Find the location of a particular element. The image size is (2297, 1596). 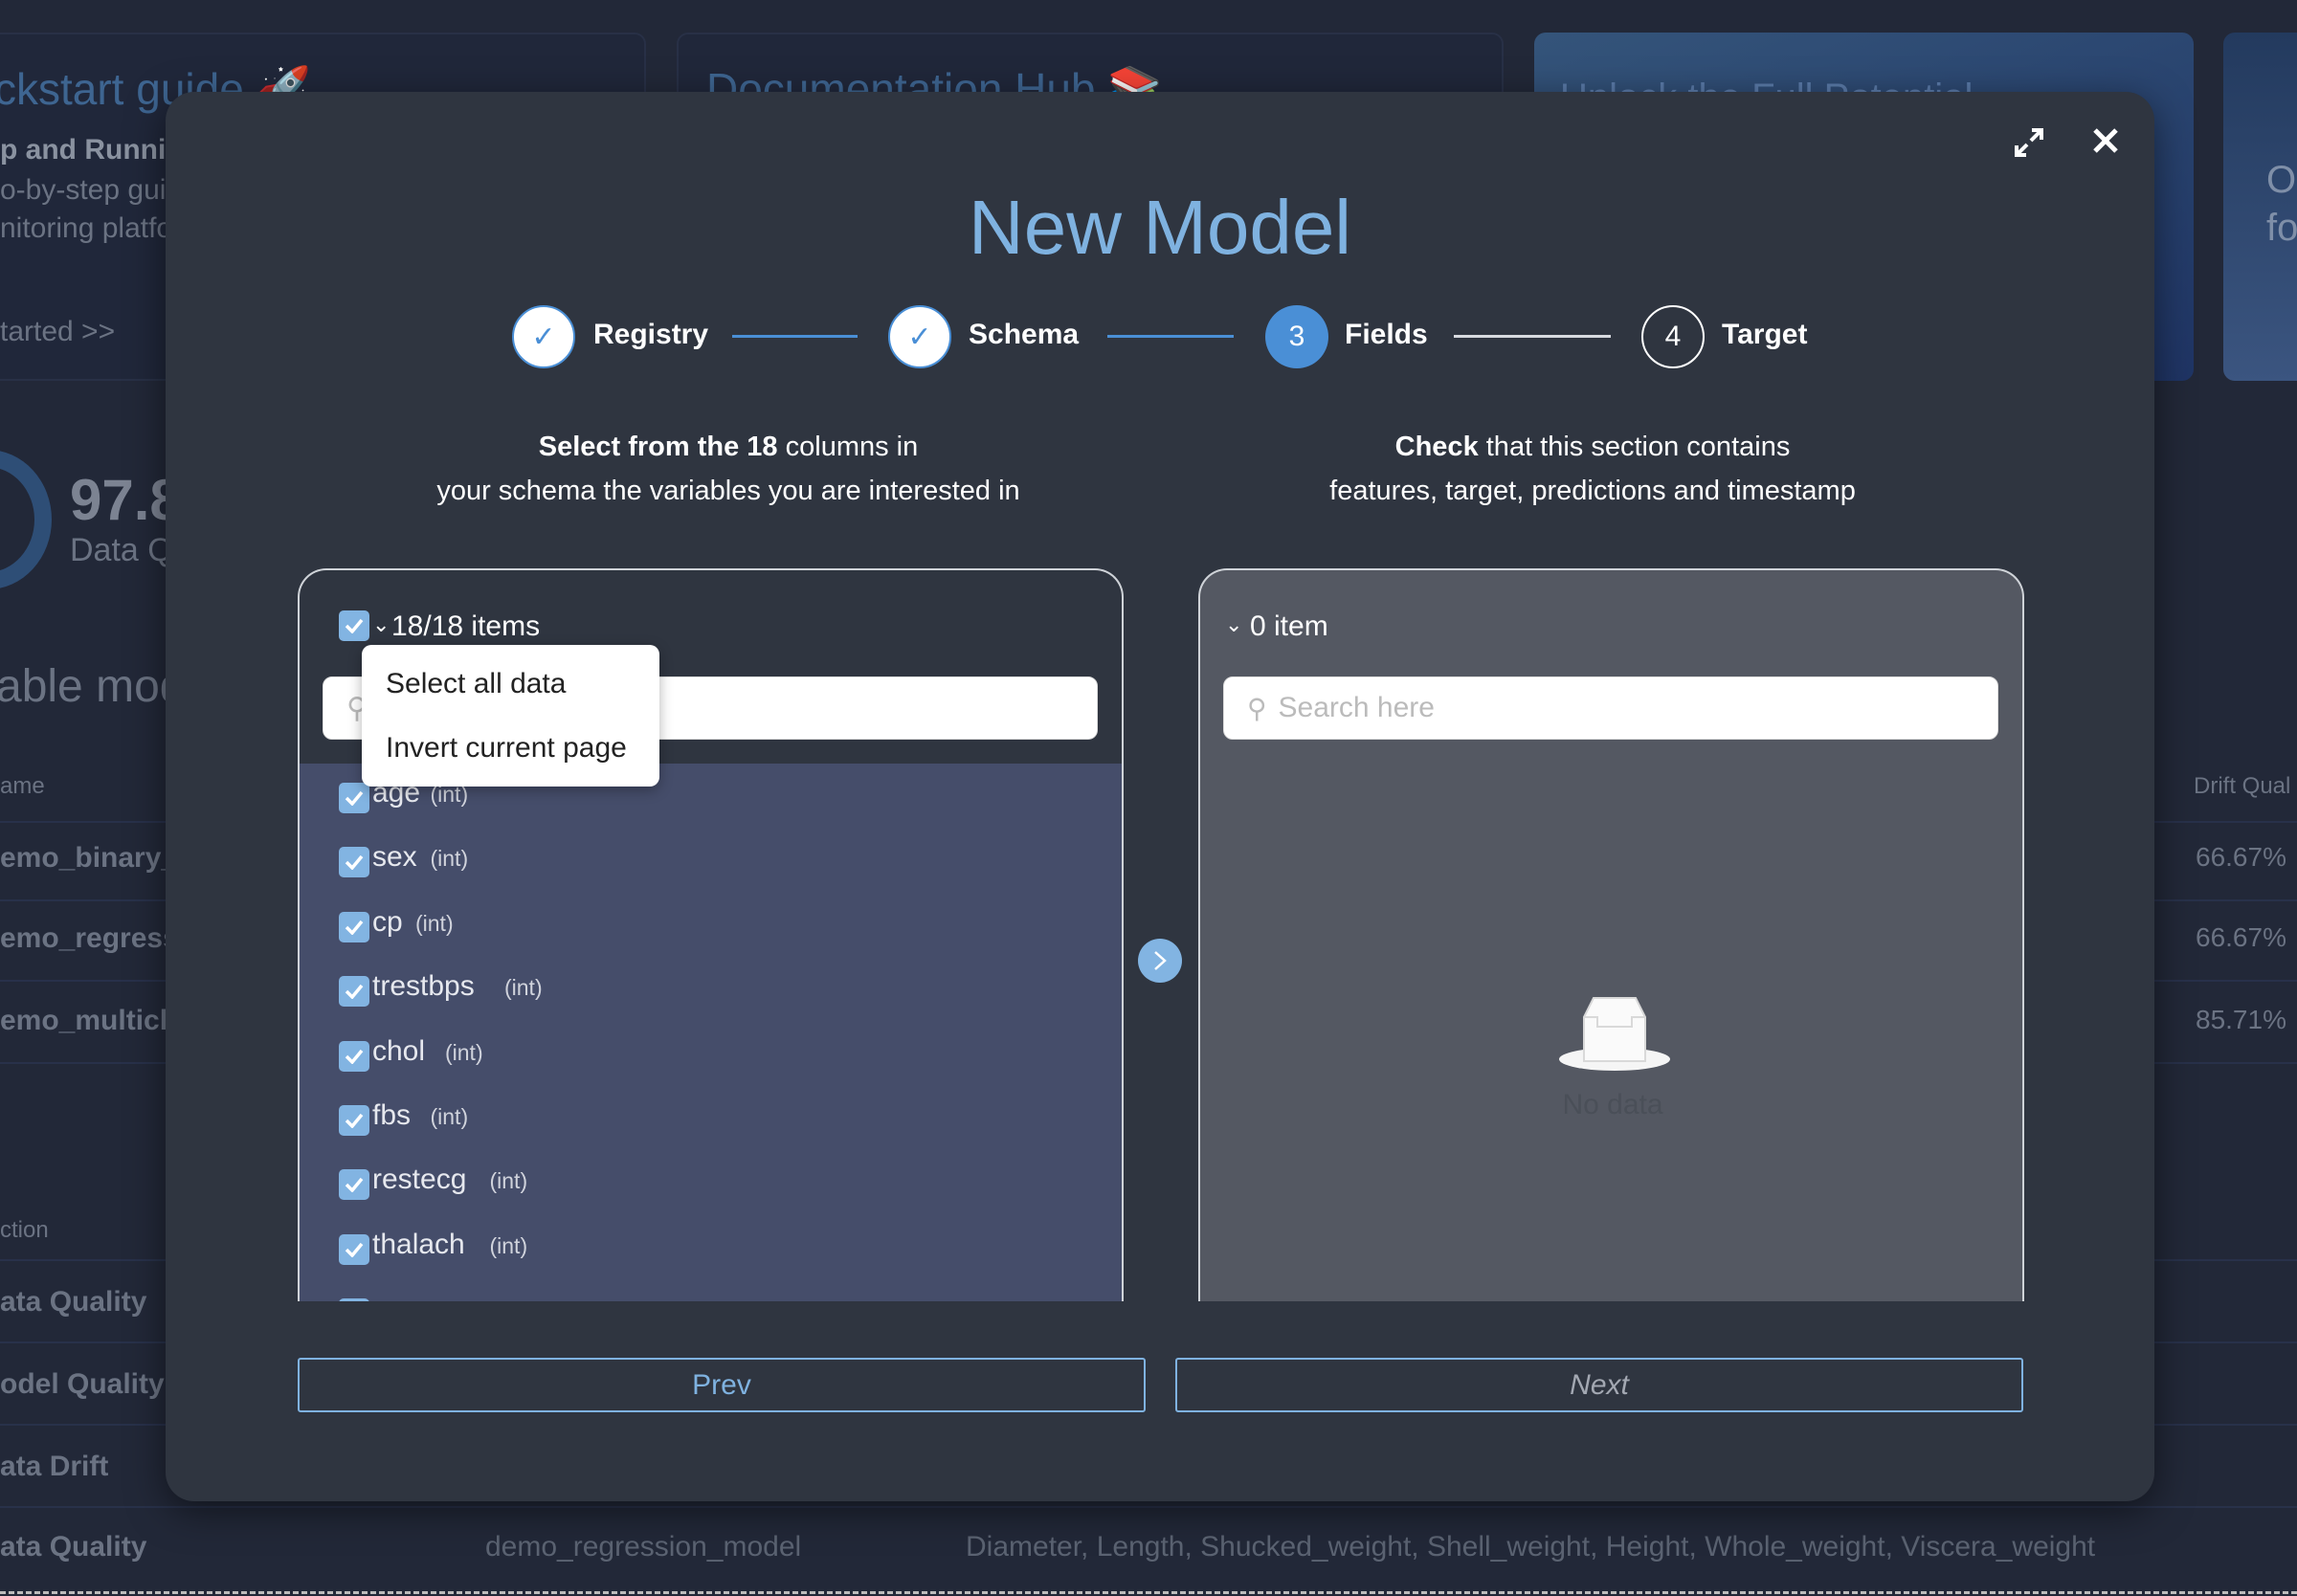

alert-row-model: demo_regression_model is located at coordinates (643, 1547).